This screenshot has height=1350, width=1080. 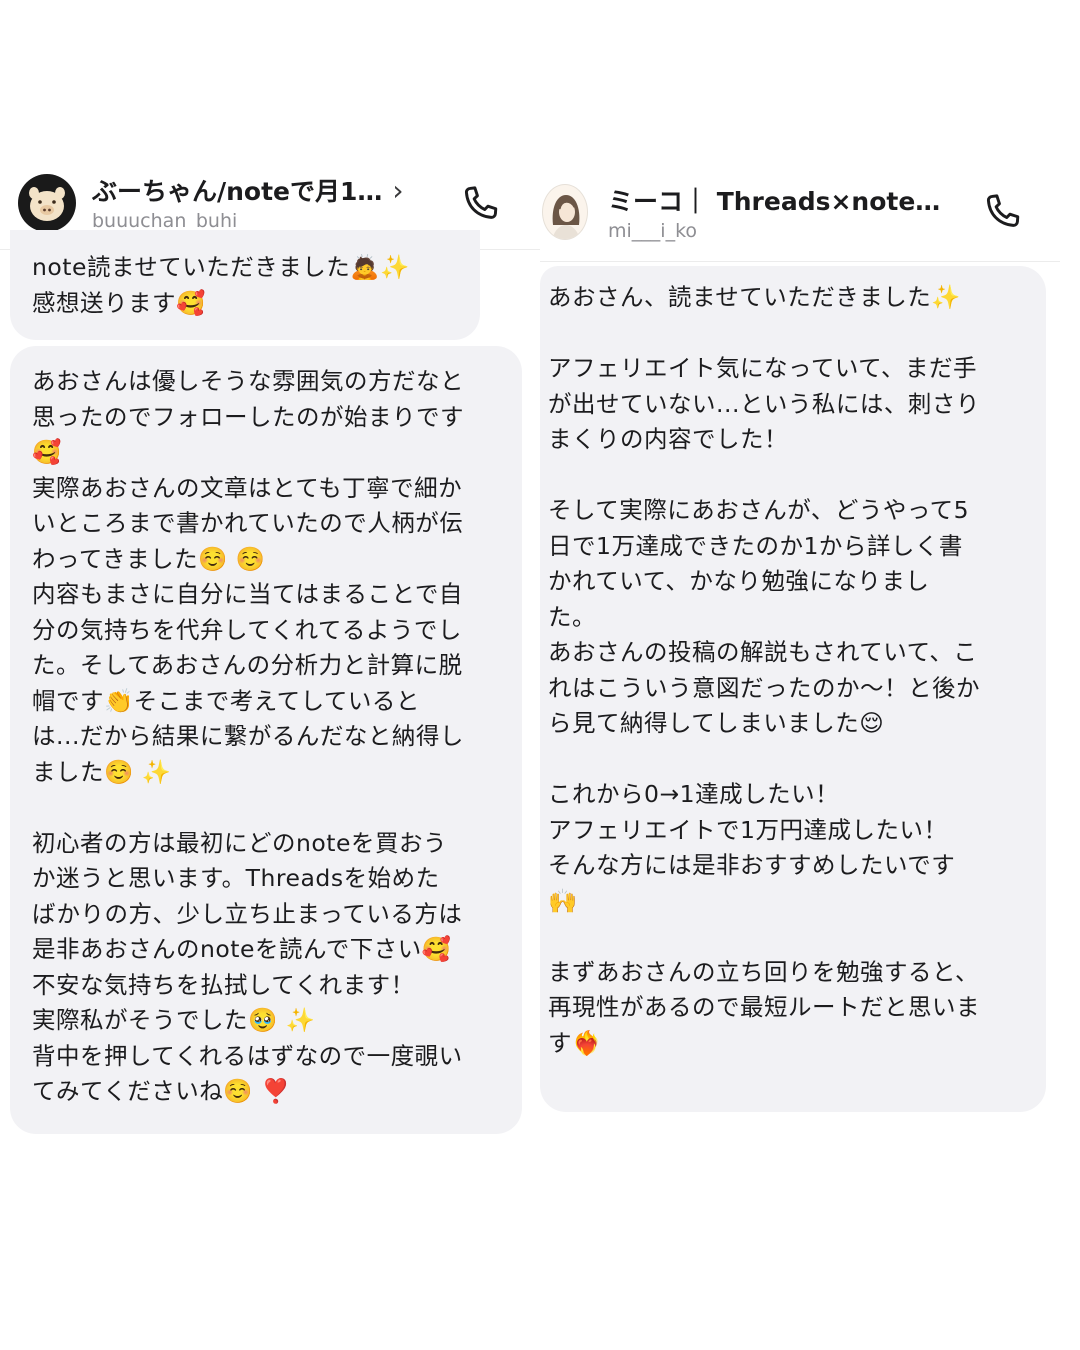 I want to click on left-contact-name-row: ぶーちゃん/noteで月1… ›, so click(x=248, y=190).